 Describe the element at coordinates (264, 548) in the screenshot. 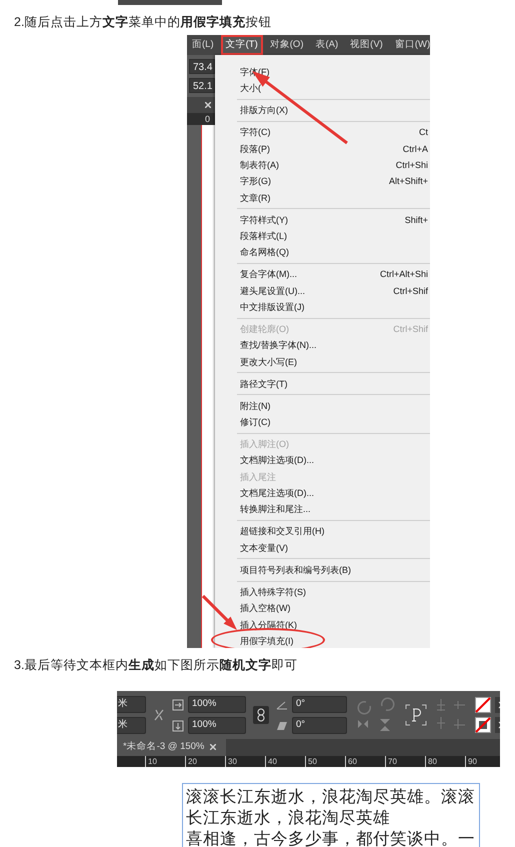

I see `menu-item: 文本变量(V)` at that location.